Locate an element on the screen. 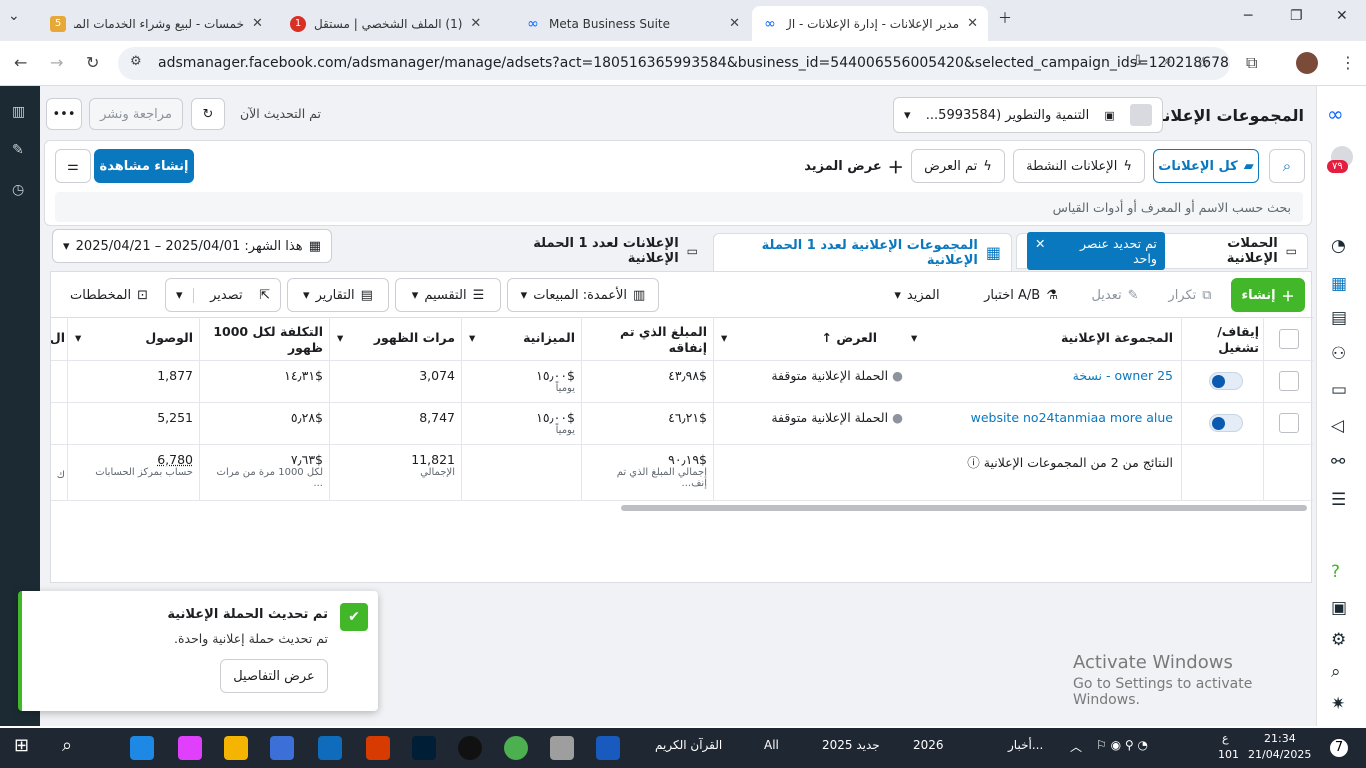  new-tab-icon: ＋ is located at coordinates (1005, 18).